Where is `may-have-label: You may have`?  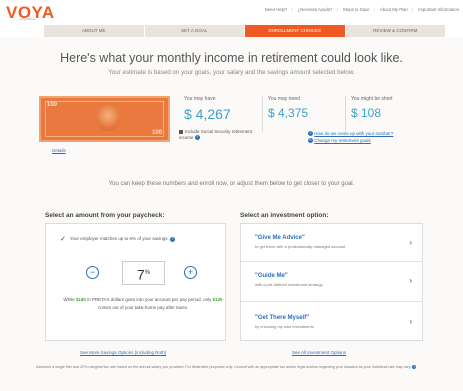 may-have-label: You may have is located at coordinates (200, 99).